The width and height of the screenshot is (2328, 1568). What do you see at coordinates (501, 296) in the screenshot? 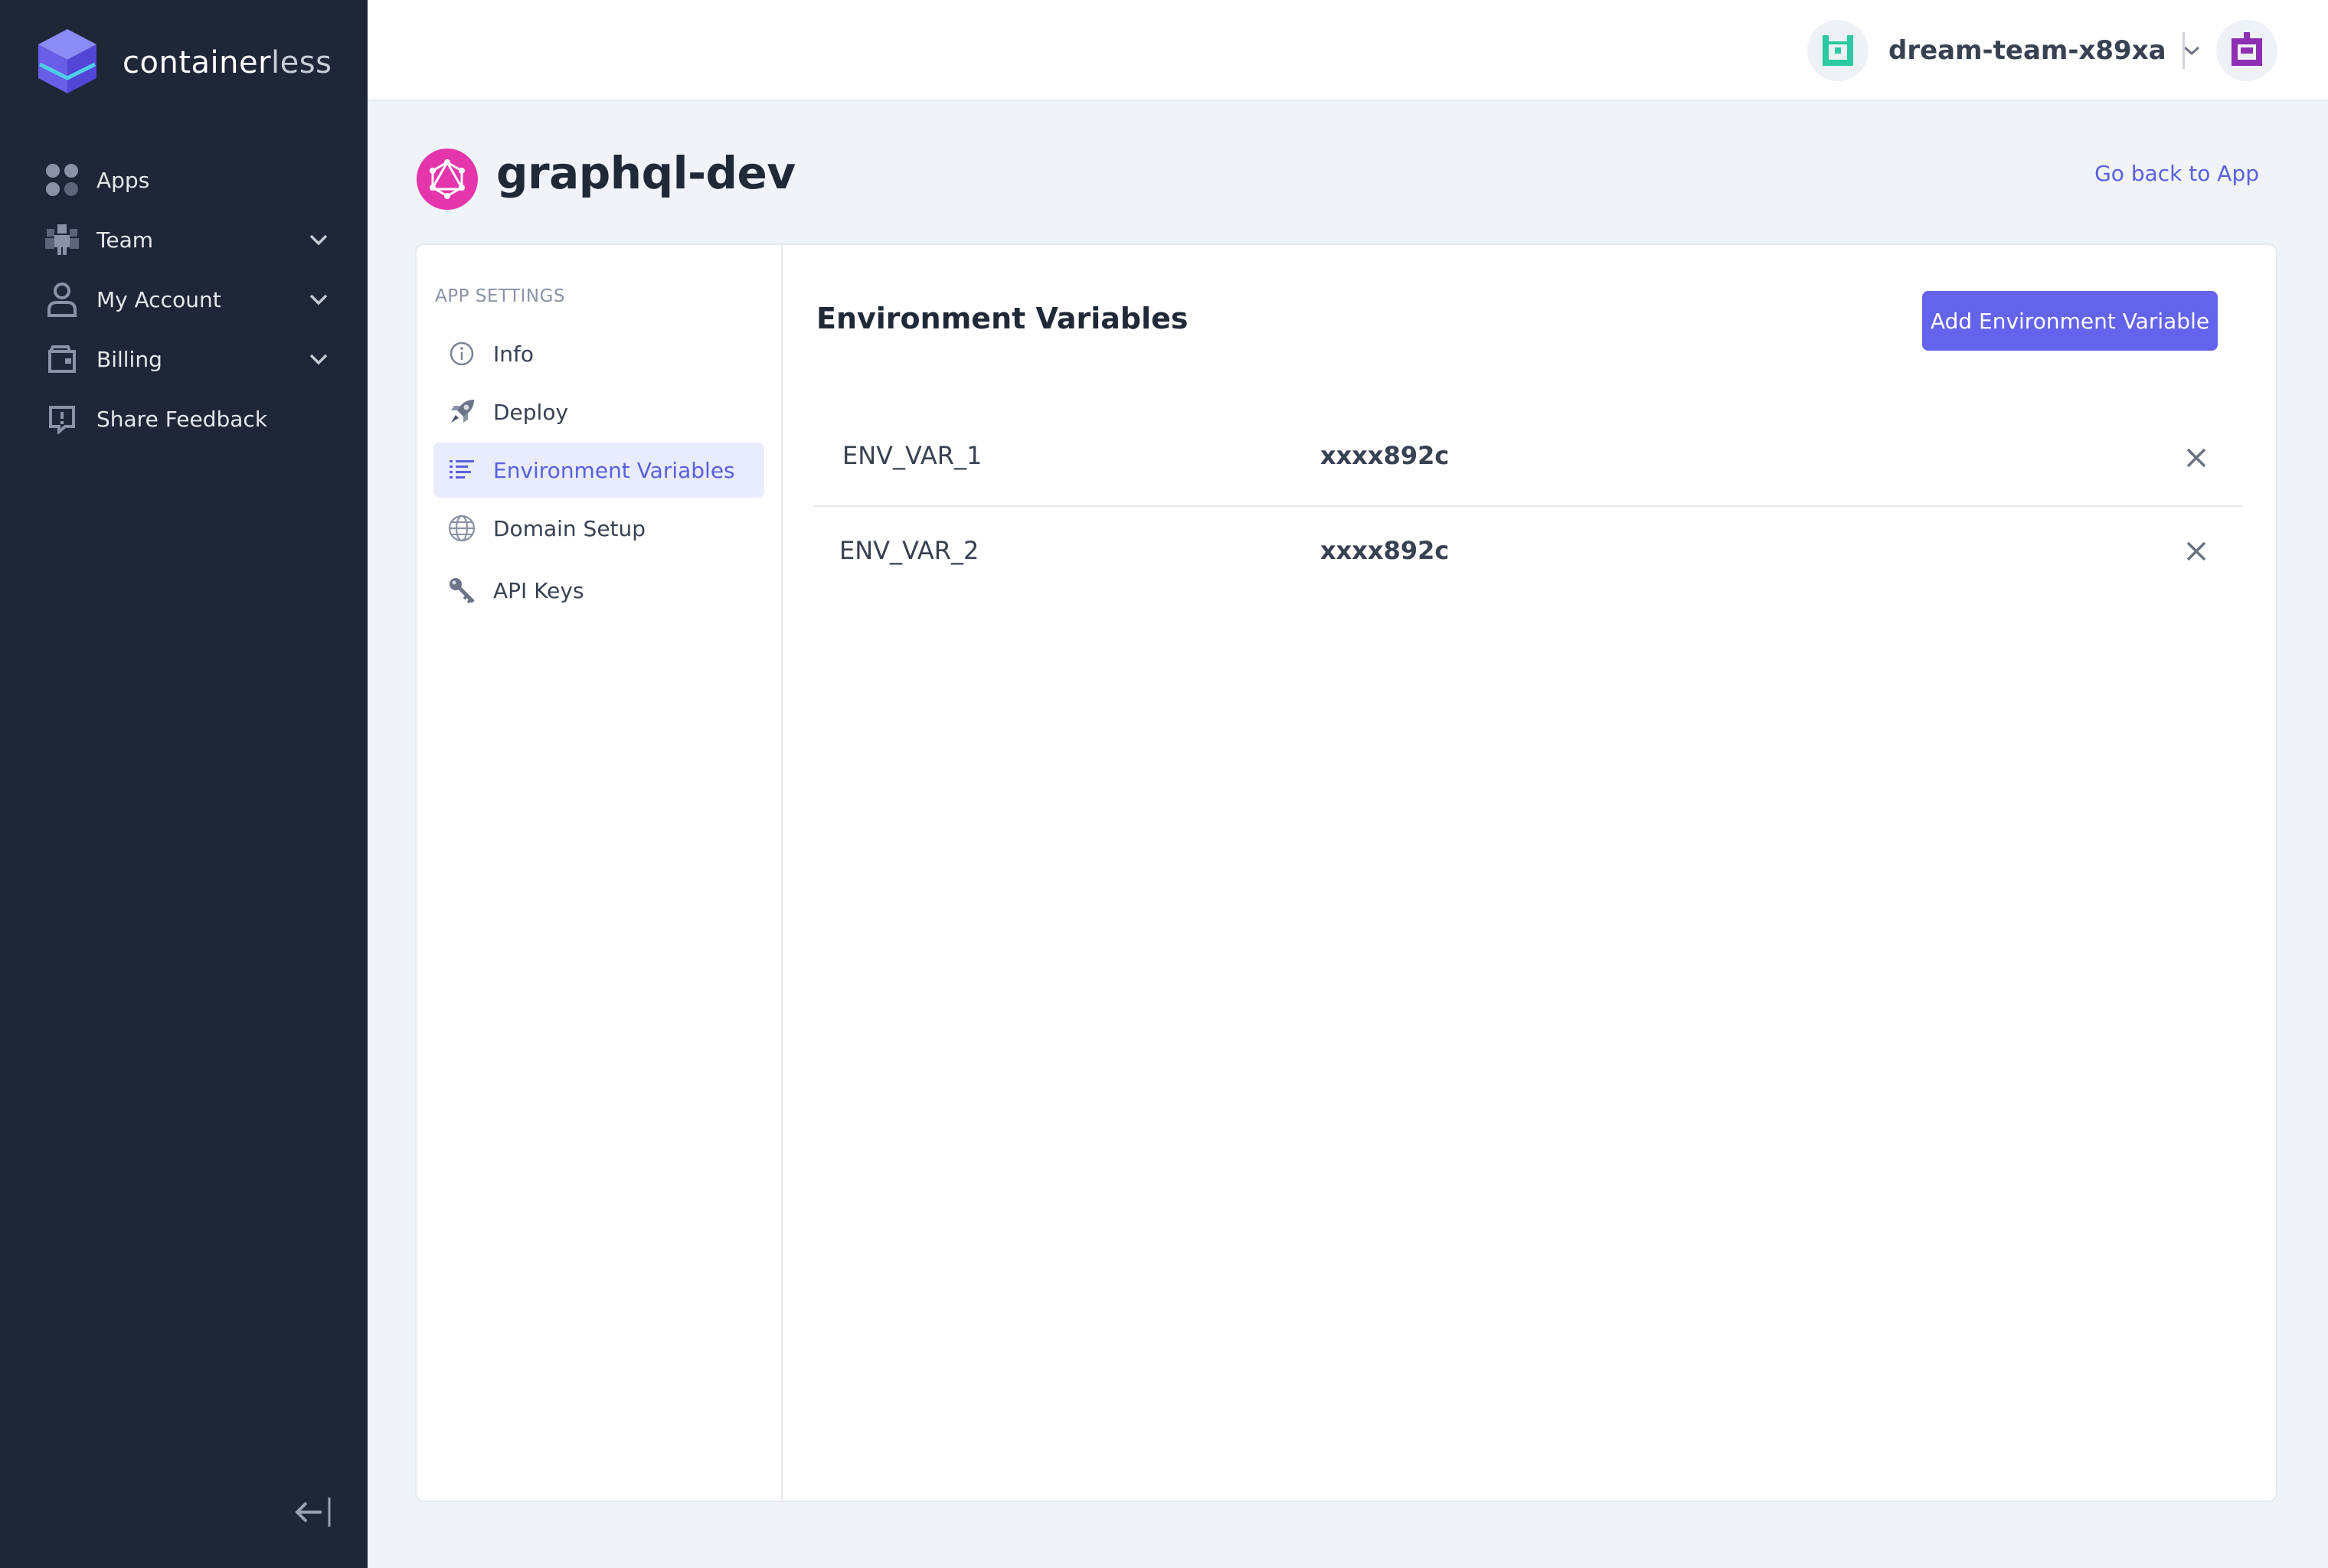
I see `settings-heading: APP SETTINGS` at bounding box center [501, 296].